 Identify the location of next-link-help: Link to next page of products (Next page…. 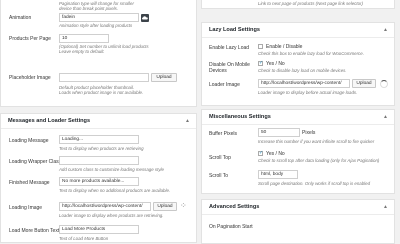
(310, 3).